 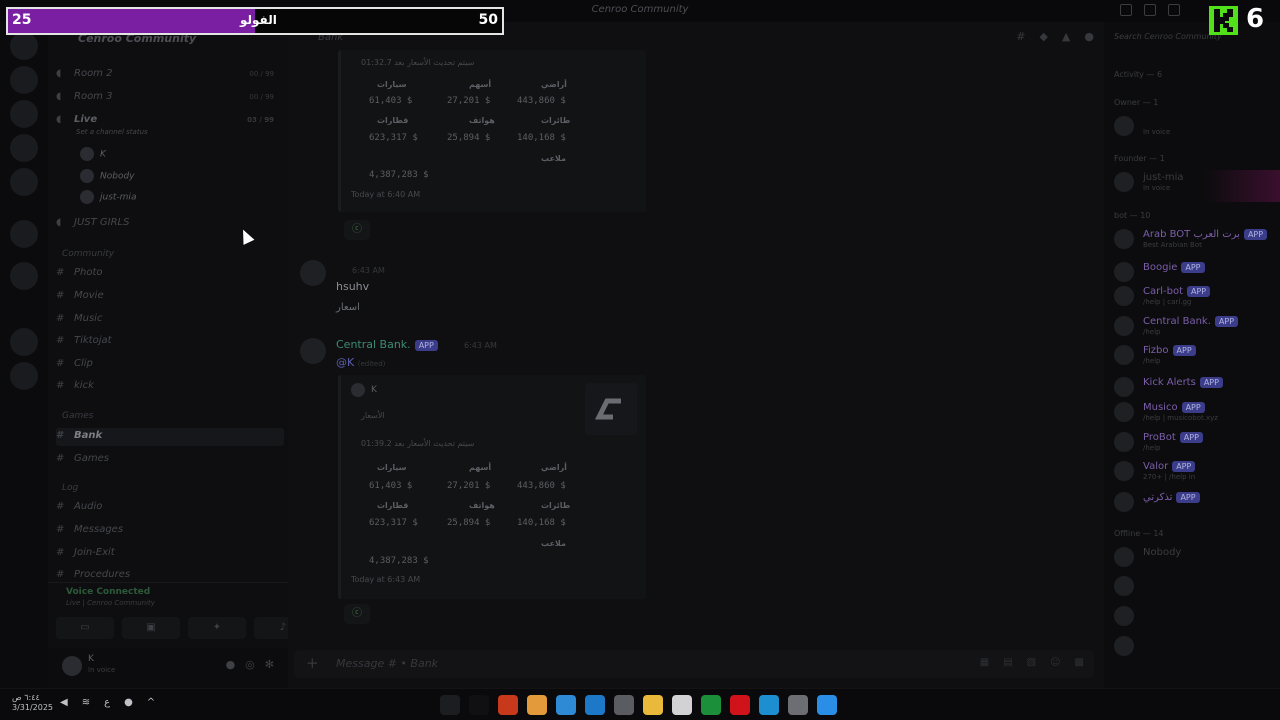 I want to click on search-input: Search Cenroo Community, so click(x=1187, y=39).